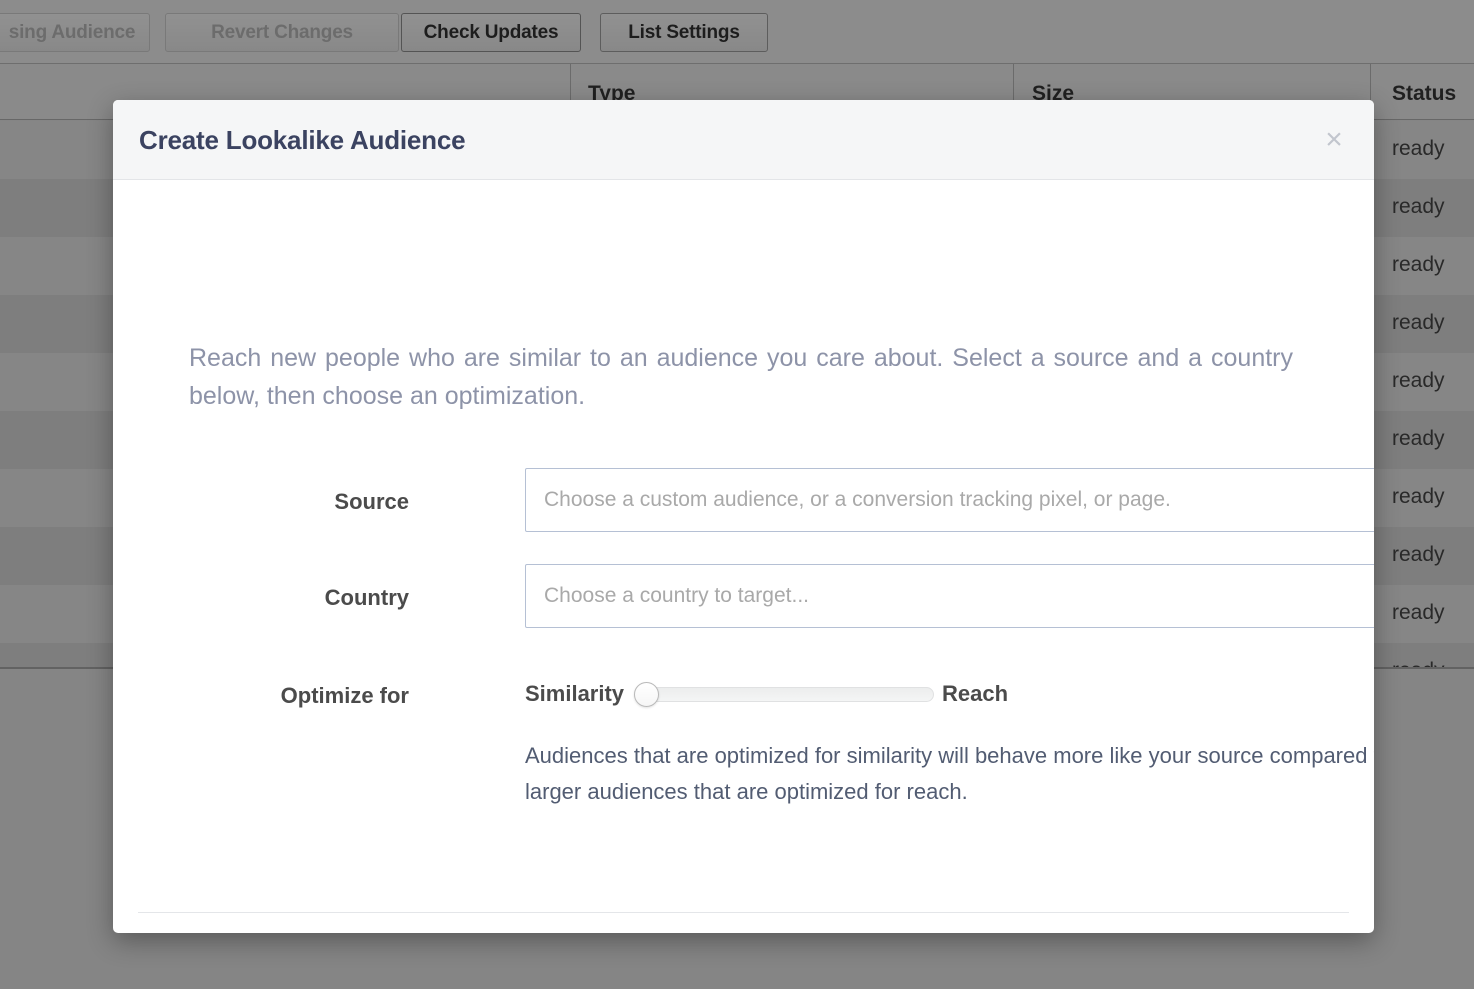 This screenshot has width=1474, height=989. I want to click on toolbar-button-check-updates: Check Updates, so click(491, 32).